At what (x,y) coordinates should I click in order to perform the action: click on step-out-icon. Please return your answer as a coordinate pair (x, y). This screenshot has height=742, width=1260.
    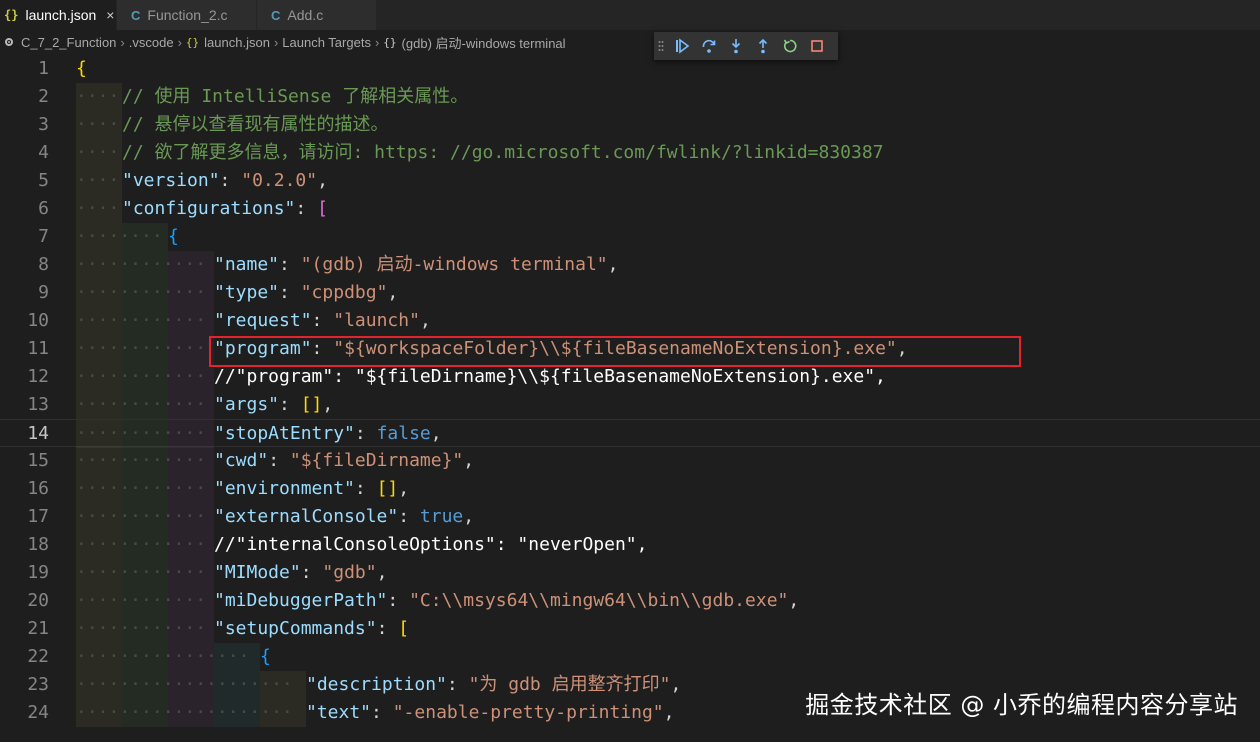
    Looking at the image, I should click on (762, 46).